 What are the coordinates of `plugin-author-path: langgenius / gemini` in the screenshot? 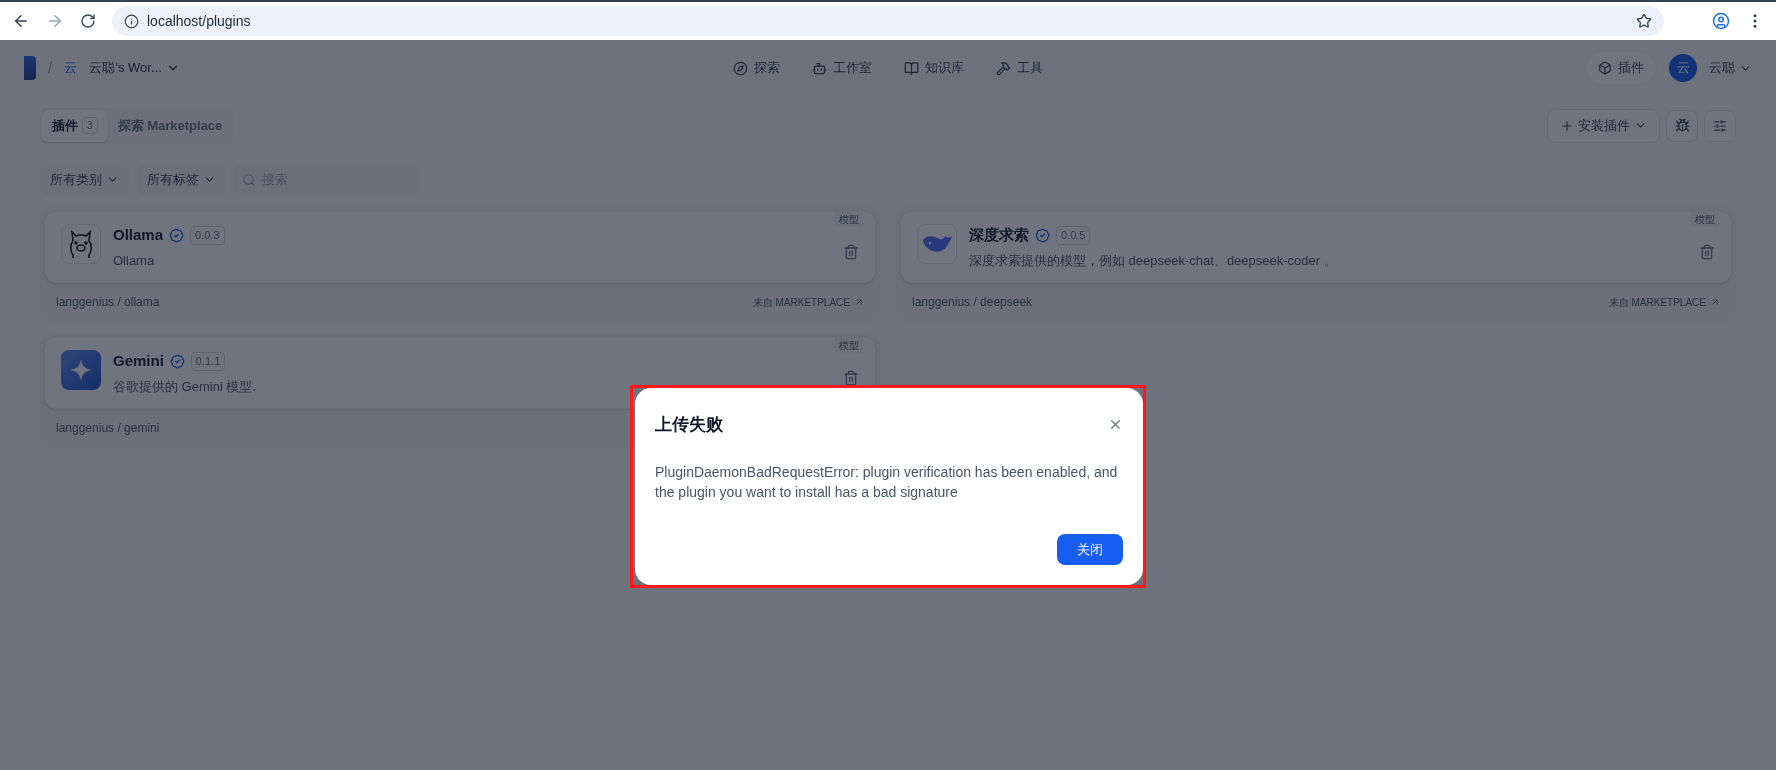 It's located at (108, 428).